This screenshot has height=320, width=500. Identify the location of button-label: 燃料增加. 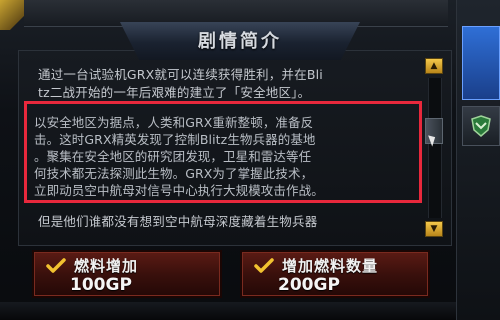
(106, 266).